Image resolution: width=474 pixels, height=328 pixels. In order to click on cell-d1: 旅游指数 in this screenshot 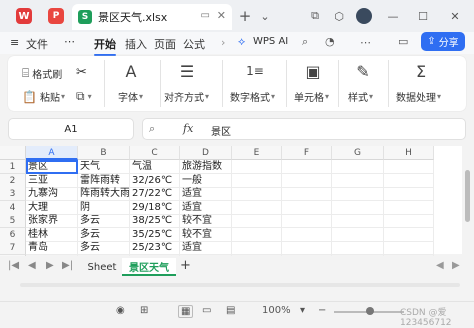, I will do `click(206, 167)`.